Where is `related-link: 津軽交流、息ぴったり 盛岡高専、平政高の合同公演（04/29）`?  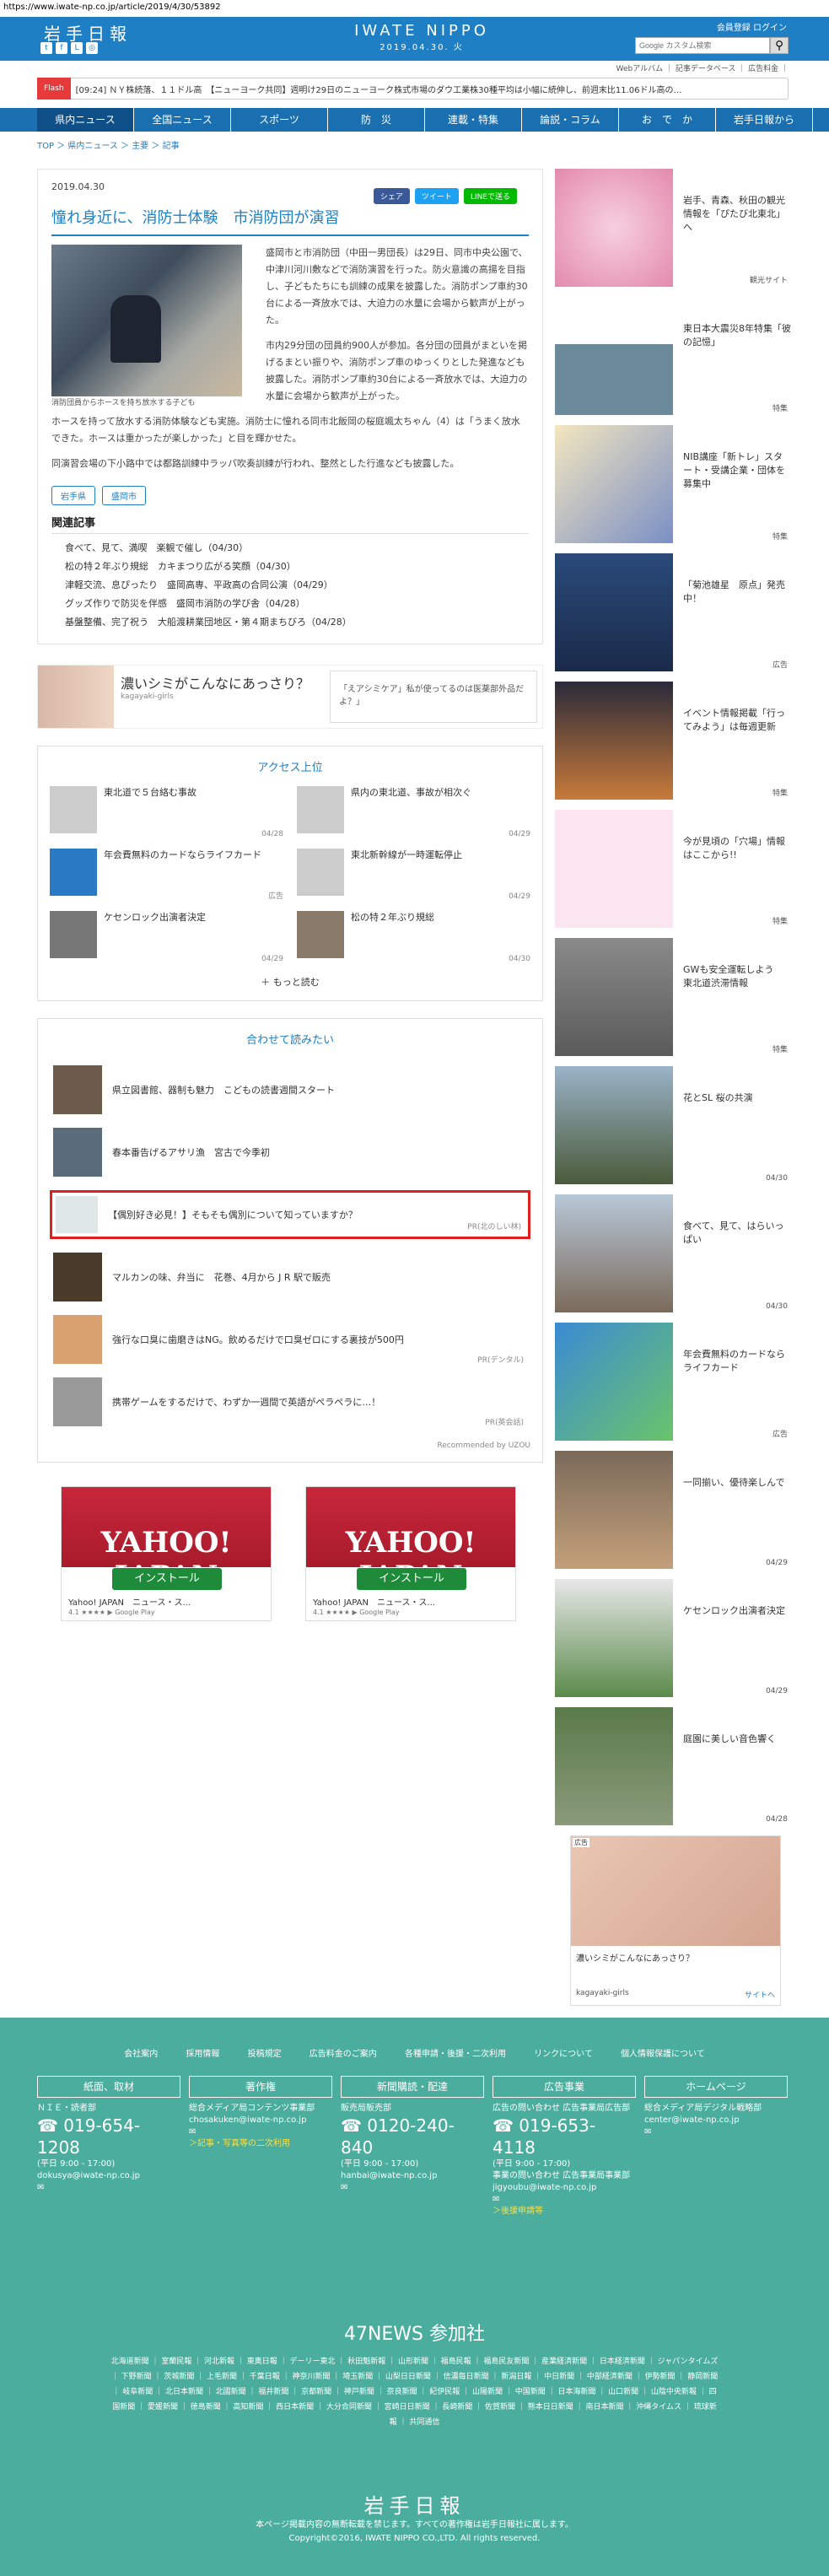 related-link: 津軽交流、息ぴったり 盛岡高専、平政高の合同公演（04/29） is located at coordinates (290, 585).